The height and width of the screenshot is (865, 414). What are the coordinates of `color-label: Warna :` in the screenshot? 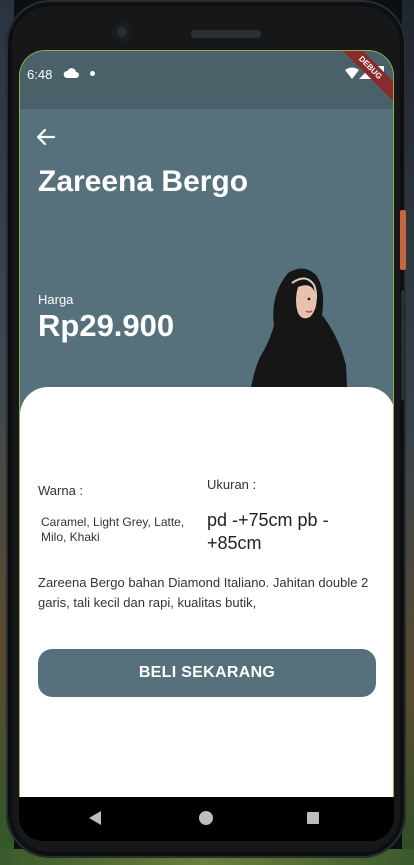 It's located at (61, 490).